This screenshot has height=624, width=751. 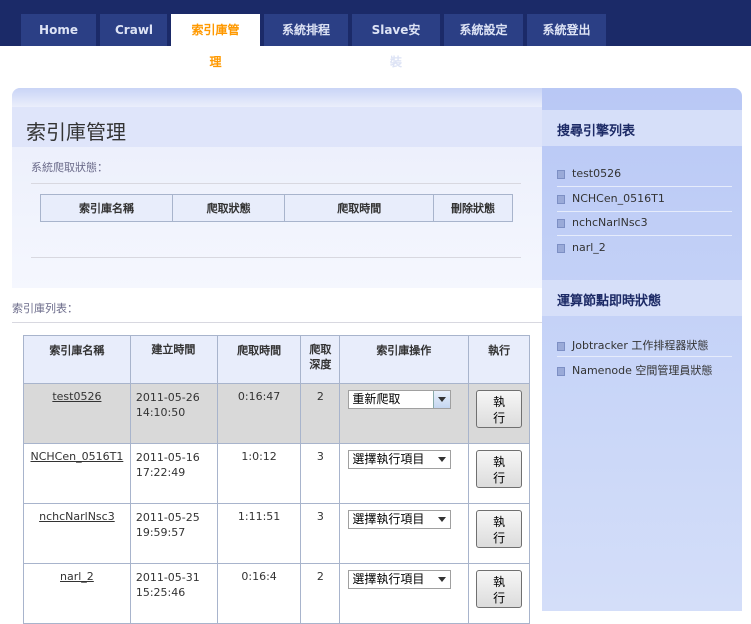 I want to click on tab-schedule: 系統排程, so click(x=306, y=30).